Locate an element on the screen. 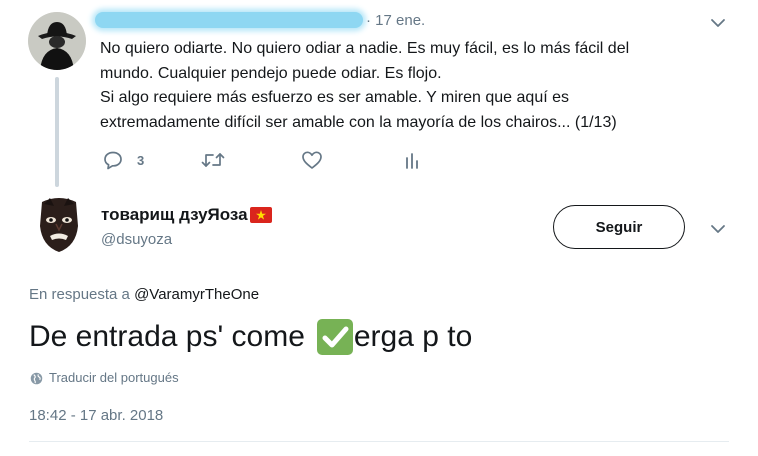  main-text-before: De entrada ps' come is located at coordinates (167, 336).